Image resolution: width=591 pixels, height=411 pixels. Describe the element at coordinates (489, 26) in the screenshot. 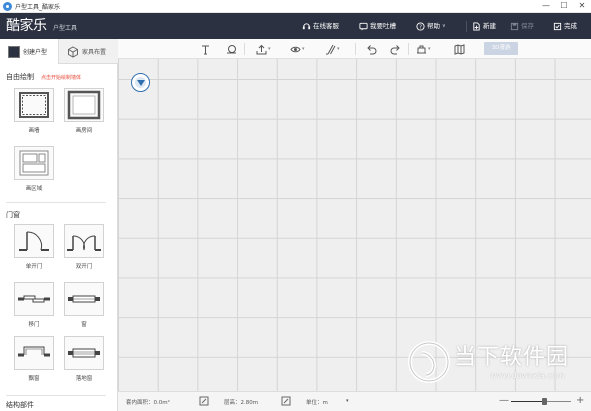

I see `new-label: 新建` at that location.